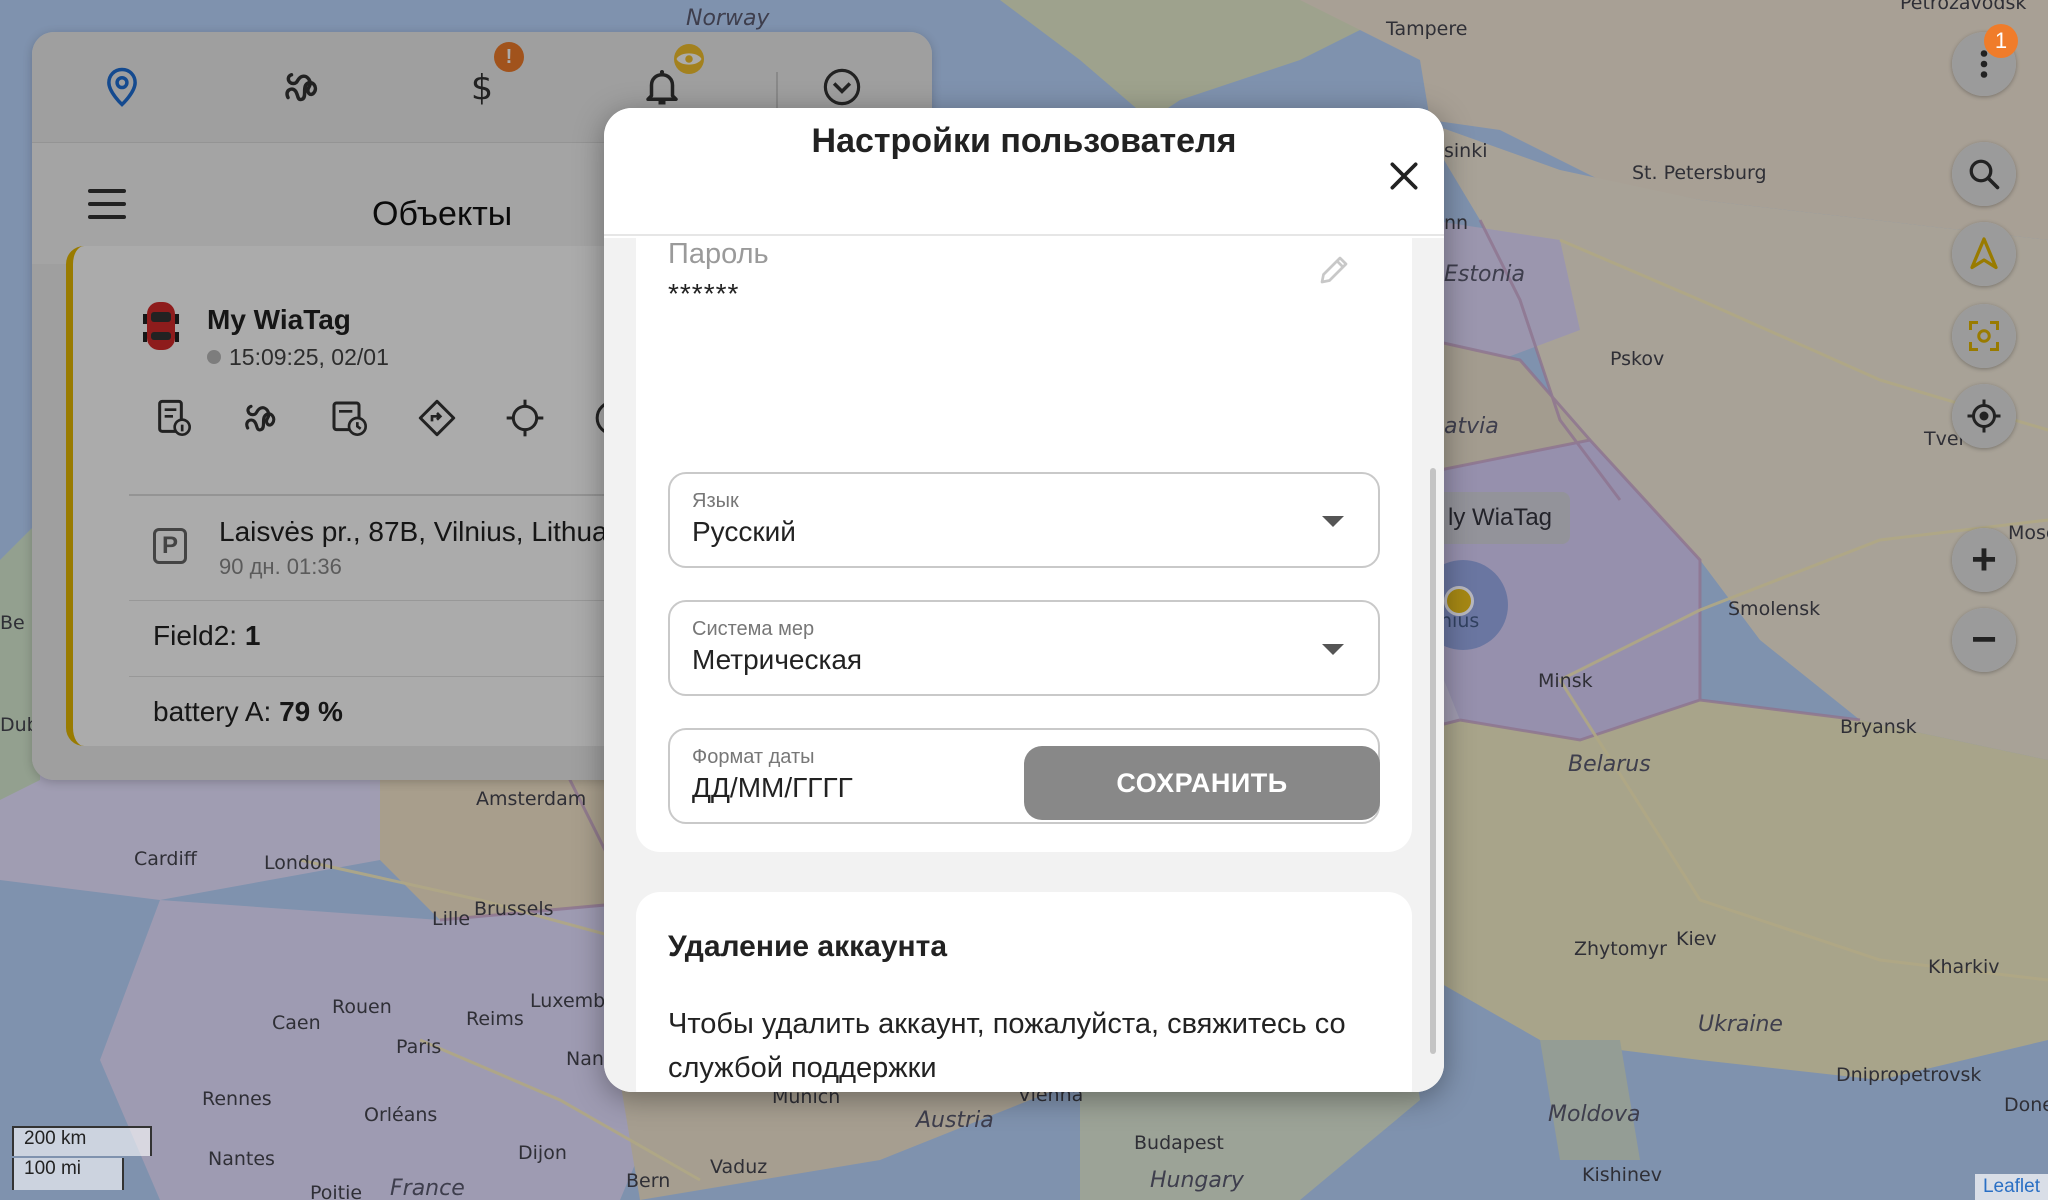 This screenshot has height=1200, width=2048. What do you see at coordinates (1740, 1024) in the screenshot?
I see `map-label-ukraine: Ukraine` at bounding box center [1740, 1024].